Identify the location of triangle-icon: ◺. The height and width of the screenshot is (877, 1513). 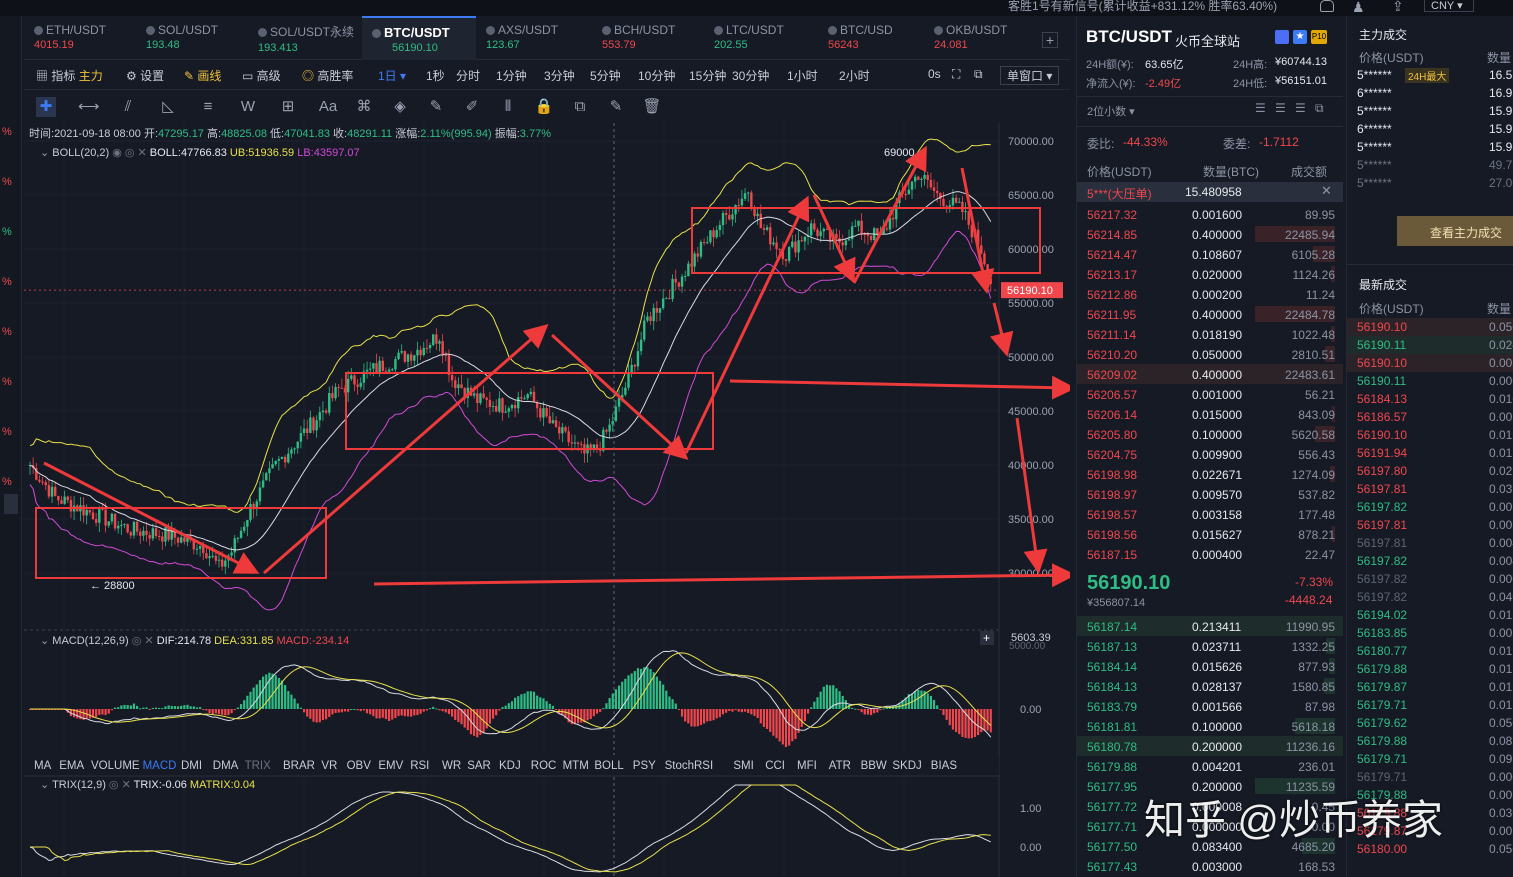
(168, 107).